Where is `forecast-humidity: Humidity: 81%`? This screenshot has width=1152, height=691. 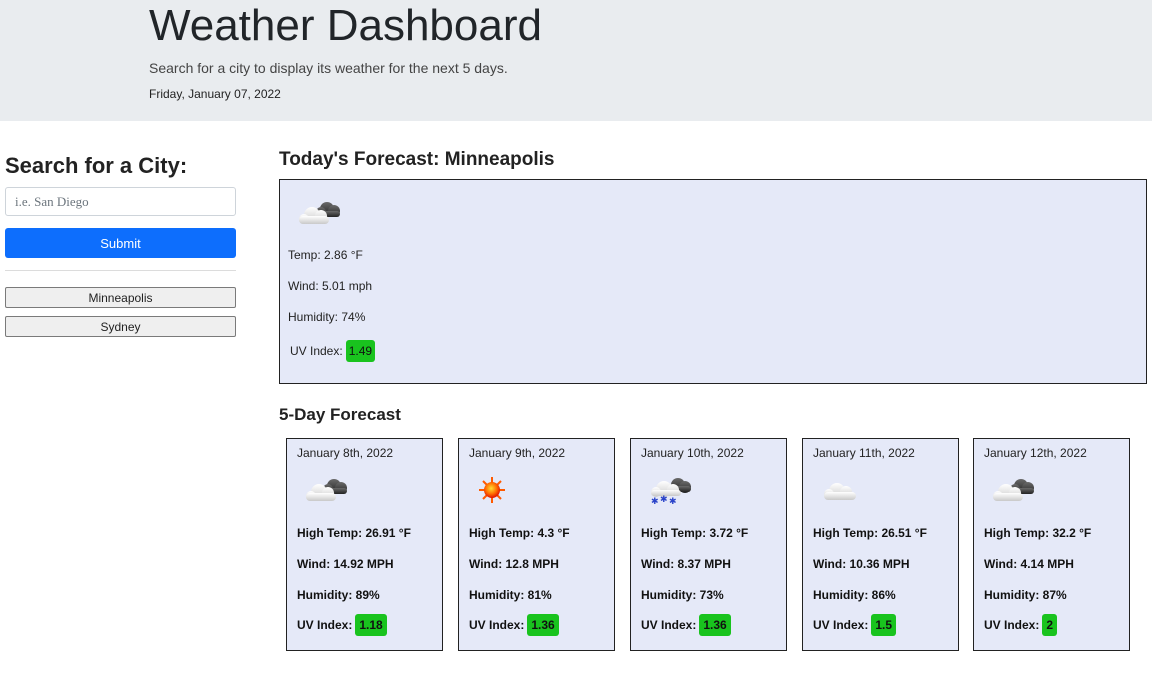
forecast-humidity: Humidity: 81% is located at coordinates (510, 595).